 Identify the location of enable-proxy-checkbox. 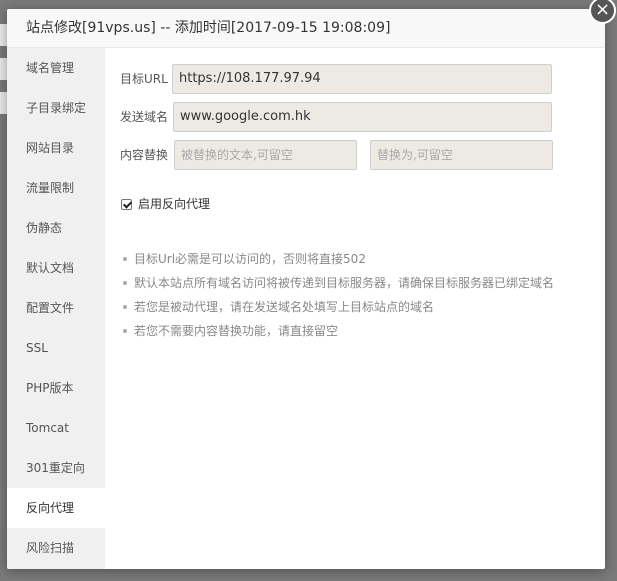
(126, 204).